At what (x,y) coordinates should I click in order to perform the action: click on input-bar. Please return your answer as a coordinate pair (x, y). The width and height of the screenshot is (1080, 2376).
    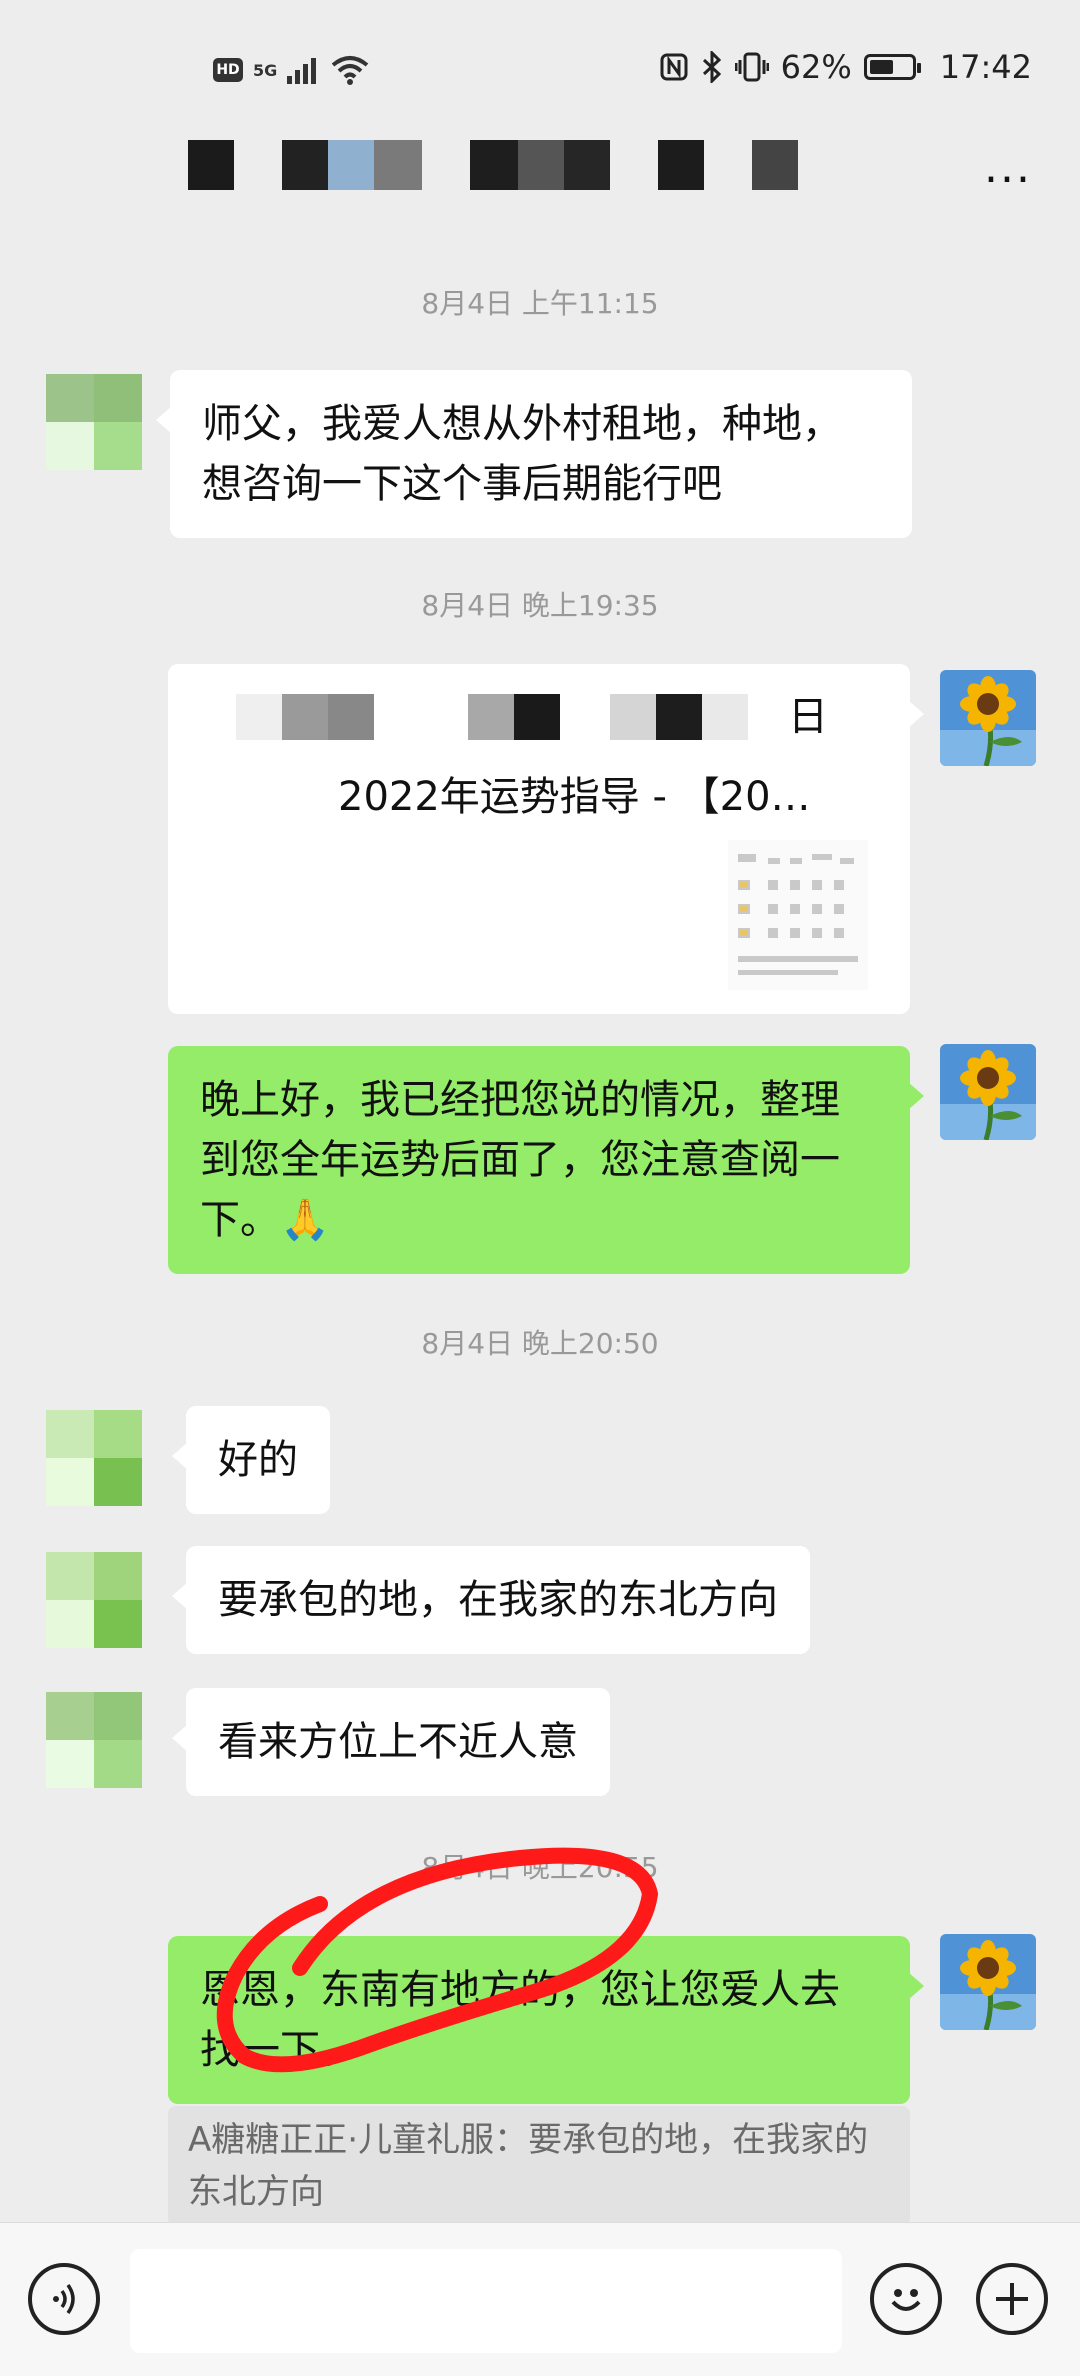
    Looking at the image, I should click on (540, 2299).